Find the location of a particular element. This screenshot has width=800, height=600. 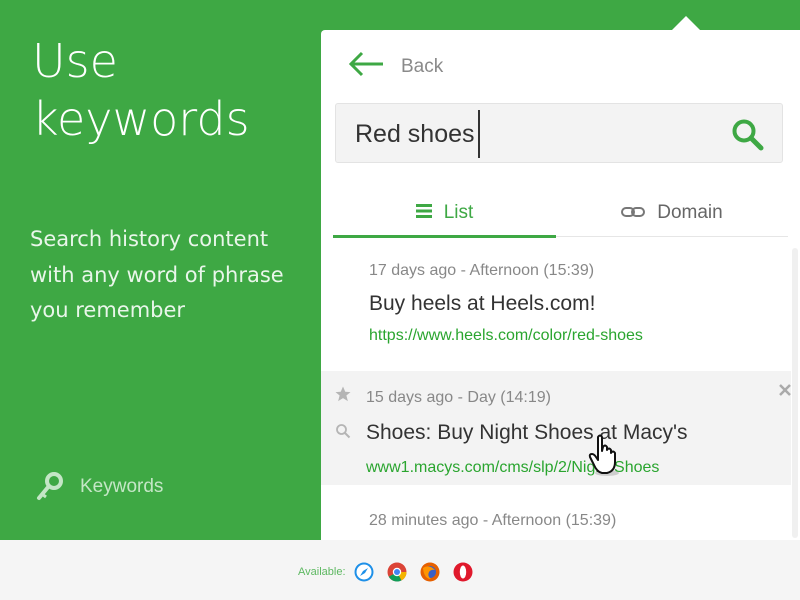

view-tabs: List Domain is located at coordinates (560, 214).